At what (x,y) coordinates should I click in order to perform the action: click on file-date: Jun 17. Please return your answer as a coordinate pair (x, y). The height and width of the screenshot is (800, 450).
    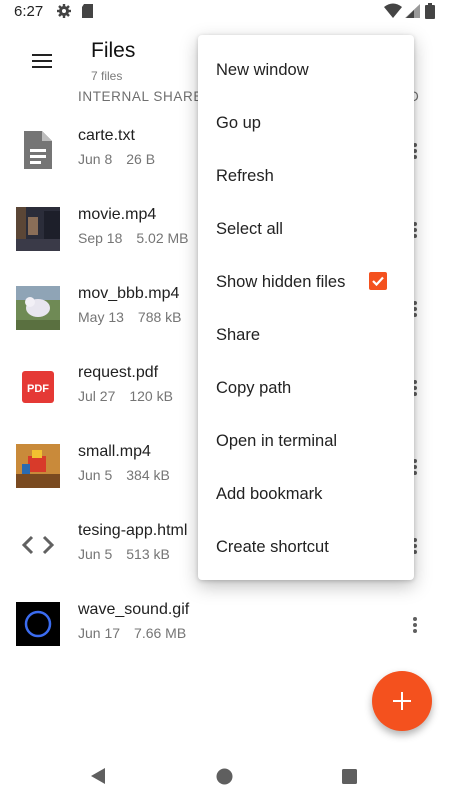
    Looking at the image, I should click on (99, 633).